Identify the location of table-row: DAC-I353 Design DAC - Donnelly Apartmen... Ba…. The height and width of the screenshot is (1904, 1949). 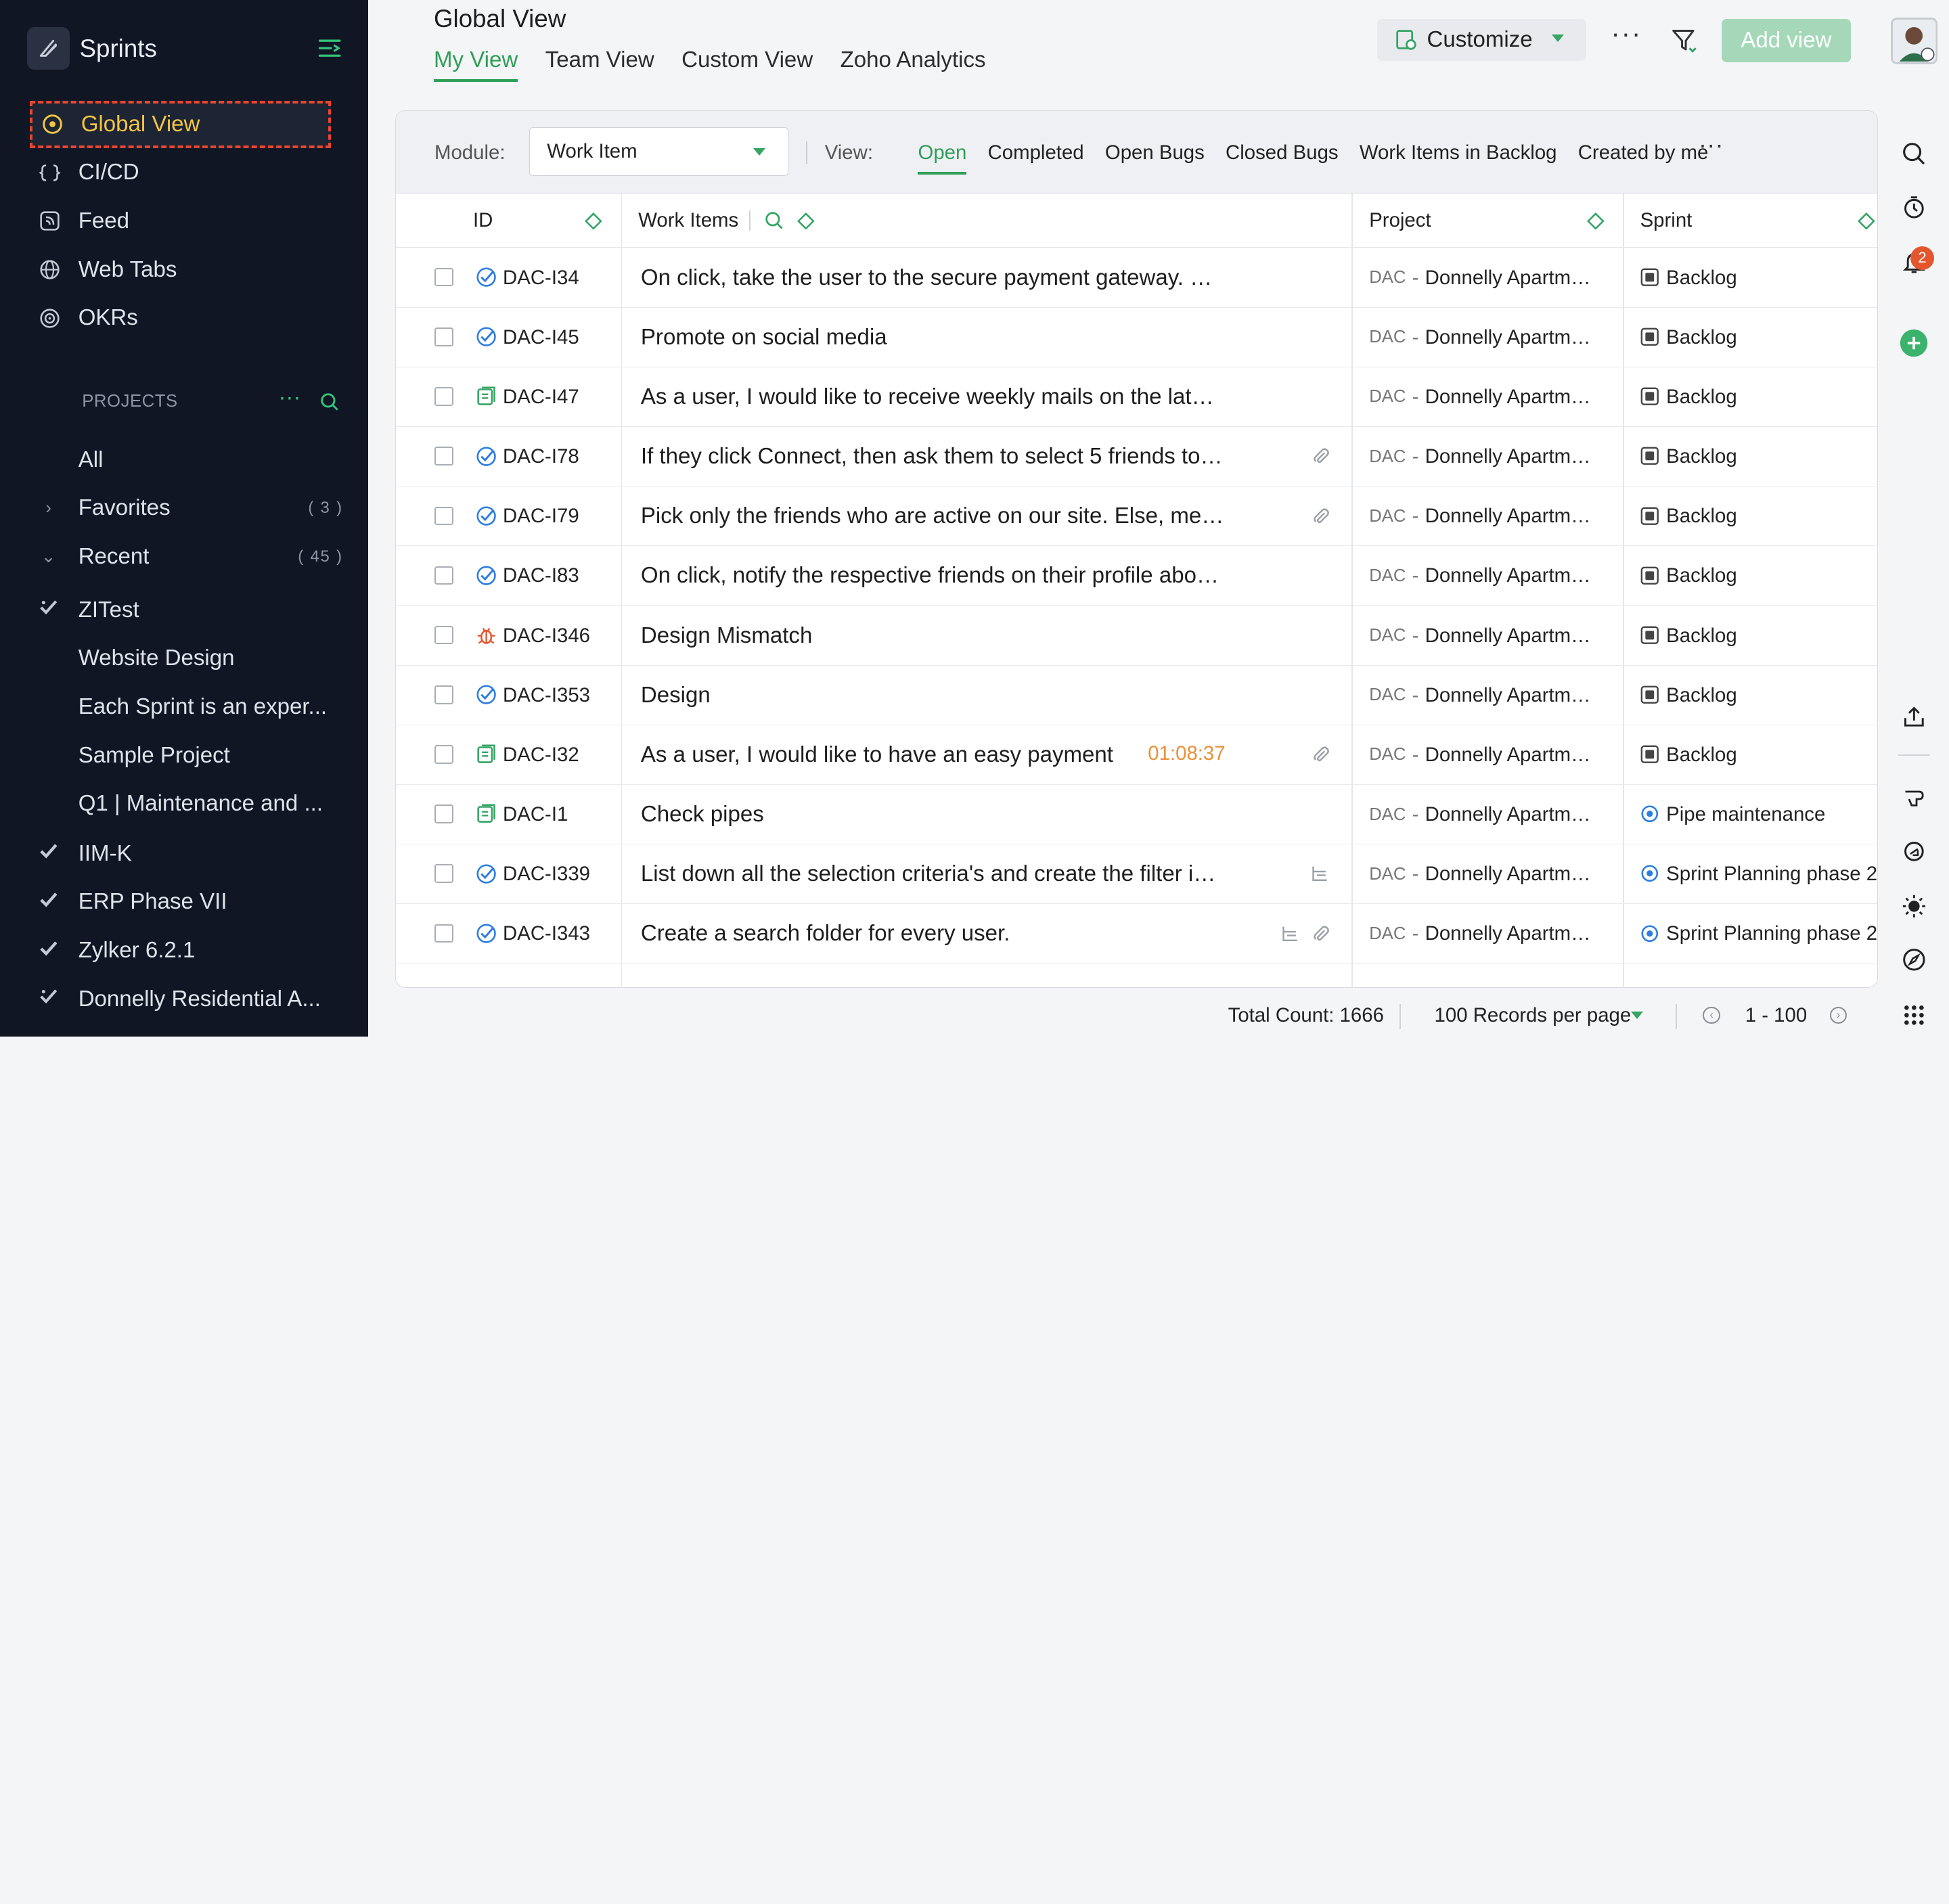
(1137, 695).